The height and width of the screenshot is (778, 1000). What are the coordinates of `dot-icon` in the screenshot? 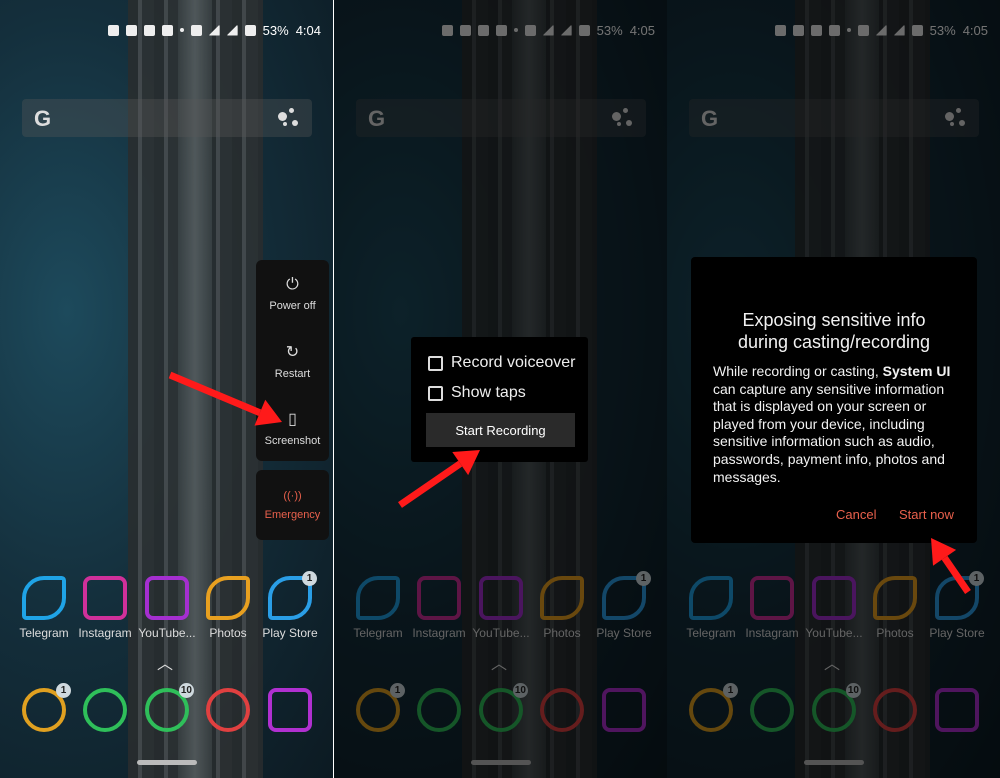 It's located at (181, 30).